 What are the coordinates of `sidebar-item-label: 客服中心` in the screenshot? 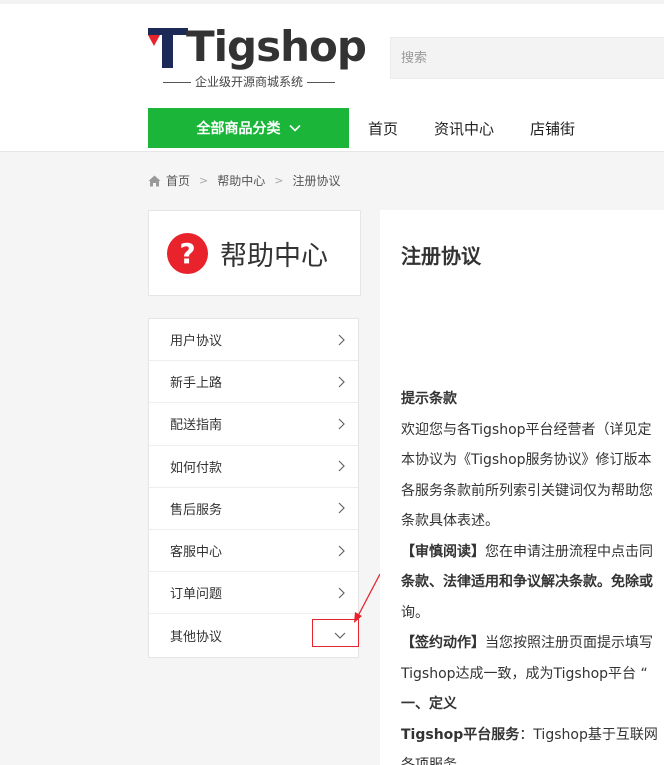 It's located at (196, 553).